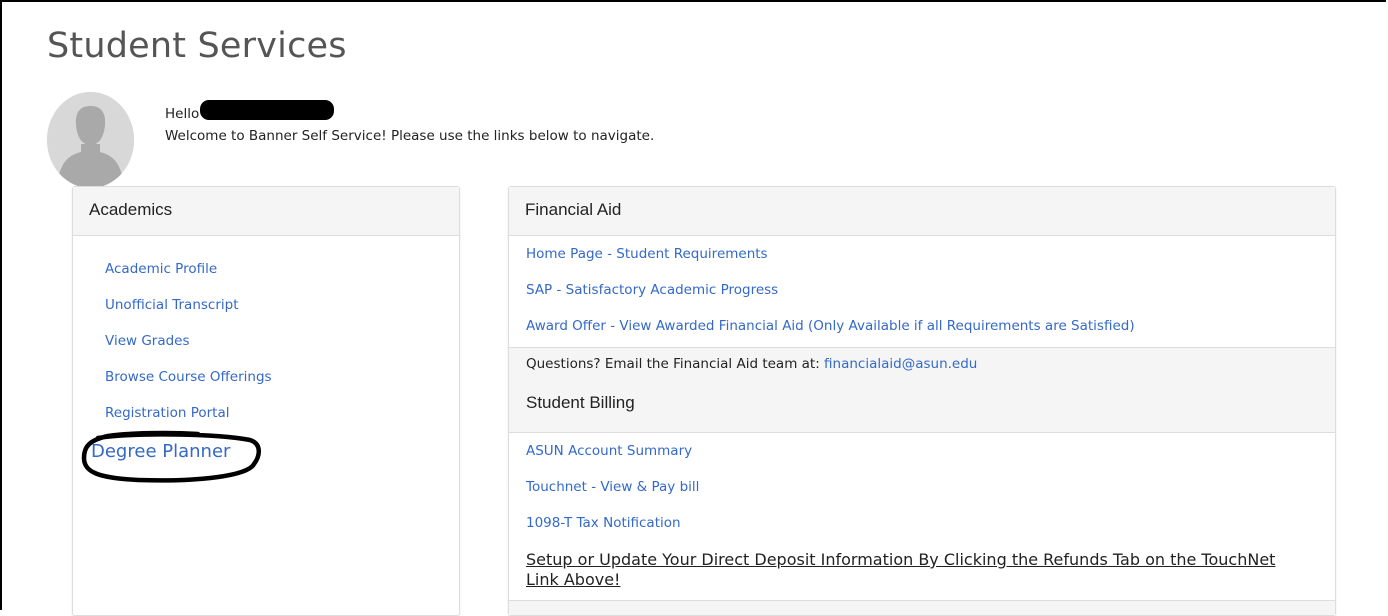 This screenshot has height=616, width=1388. What do you see at coordinates (647, 254) in the screenshot?
I see `student-requirements-link: Home Page - Student Requirements` at bounding box center [647, 254].